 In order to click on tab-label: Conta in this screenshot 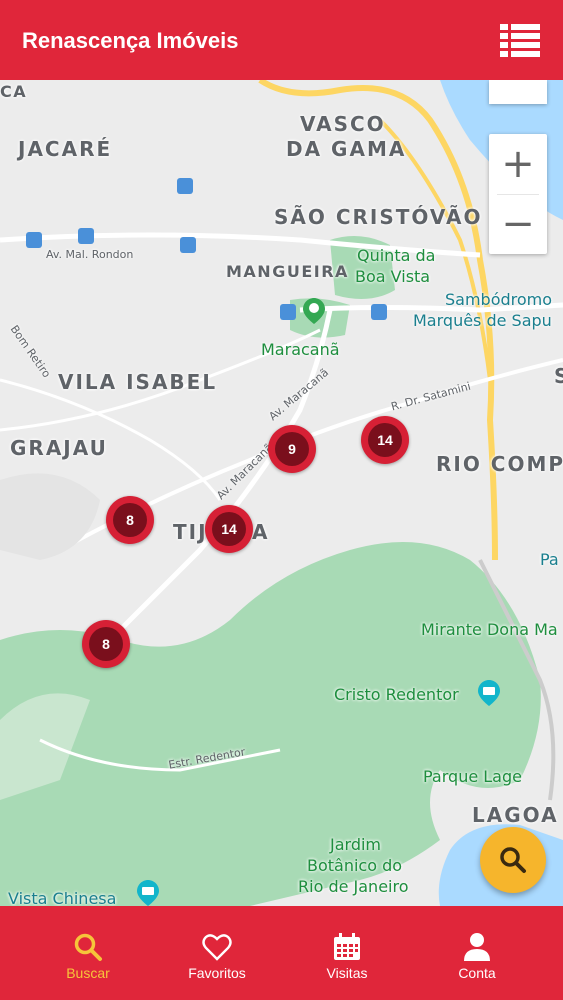, I will do `click(477, 973)`.